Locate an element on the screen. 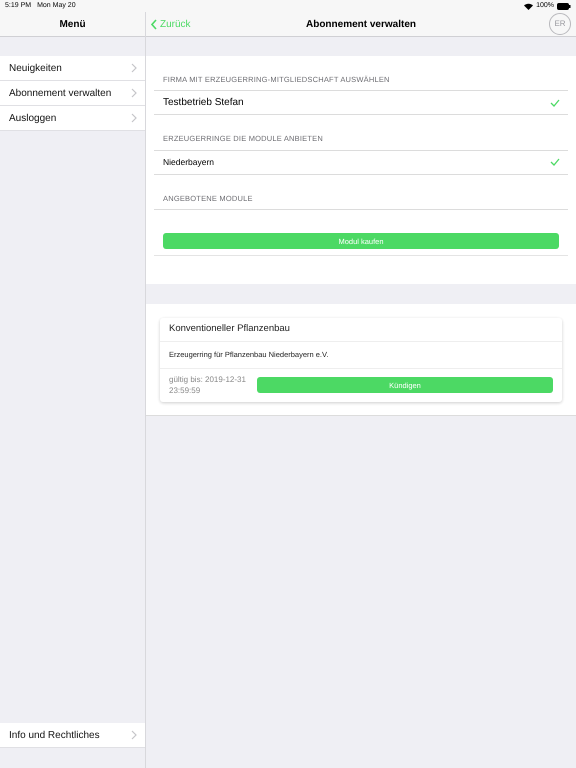 Image resolution: width=576 pixels, height=768 pixels. sidebar-header: Menü is located at coordinates (72, 24).